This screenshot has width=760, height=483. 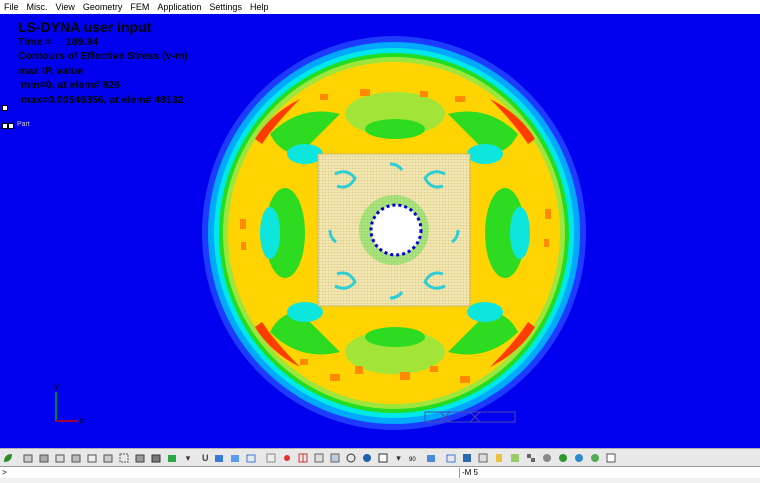 What do you see at coordinates (172, 458) in the screenshot?
I see `color-cube-icon` at bounding box center [172, 458].